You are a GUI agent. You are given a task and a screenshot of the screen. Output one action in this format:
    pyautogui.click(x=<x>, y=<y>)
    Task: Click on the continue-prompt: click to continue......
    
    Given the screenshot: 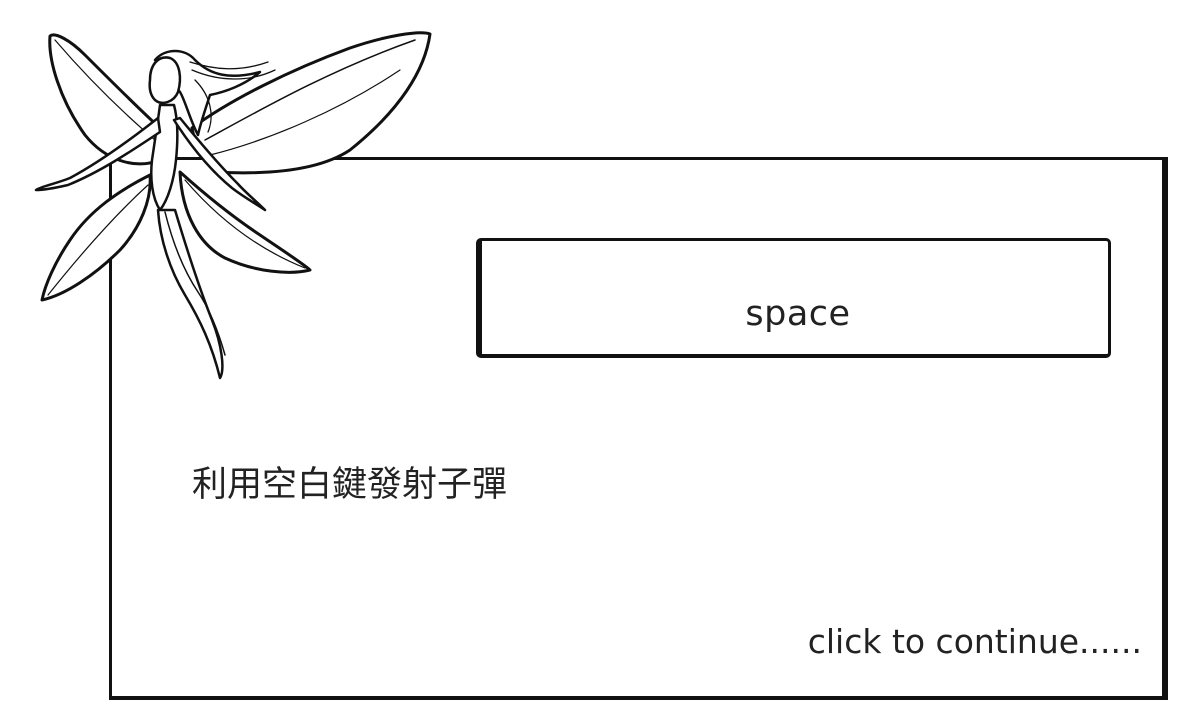 What is the action you would take?
    pyautogui.click(x=975, y=641)
    